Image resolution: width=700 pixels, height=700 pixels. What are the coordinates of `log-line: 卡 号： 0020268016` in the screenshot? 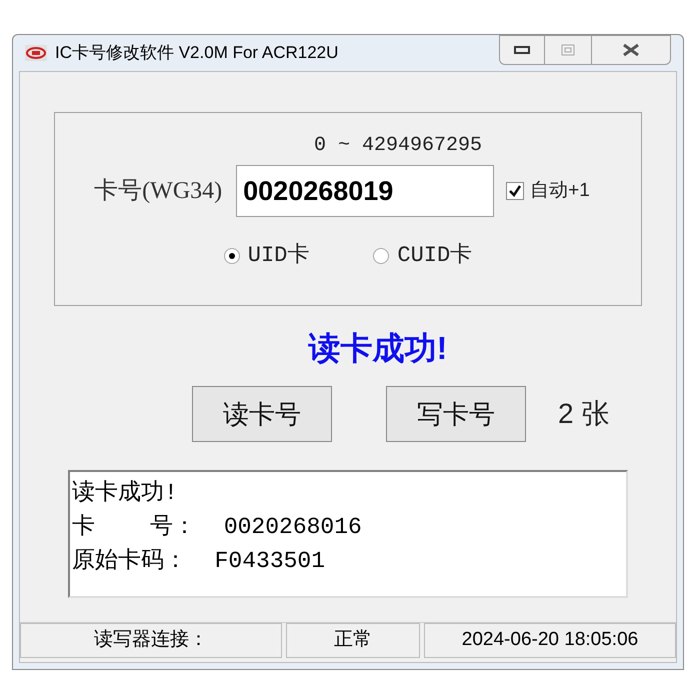 It's located at (217, 527).